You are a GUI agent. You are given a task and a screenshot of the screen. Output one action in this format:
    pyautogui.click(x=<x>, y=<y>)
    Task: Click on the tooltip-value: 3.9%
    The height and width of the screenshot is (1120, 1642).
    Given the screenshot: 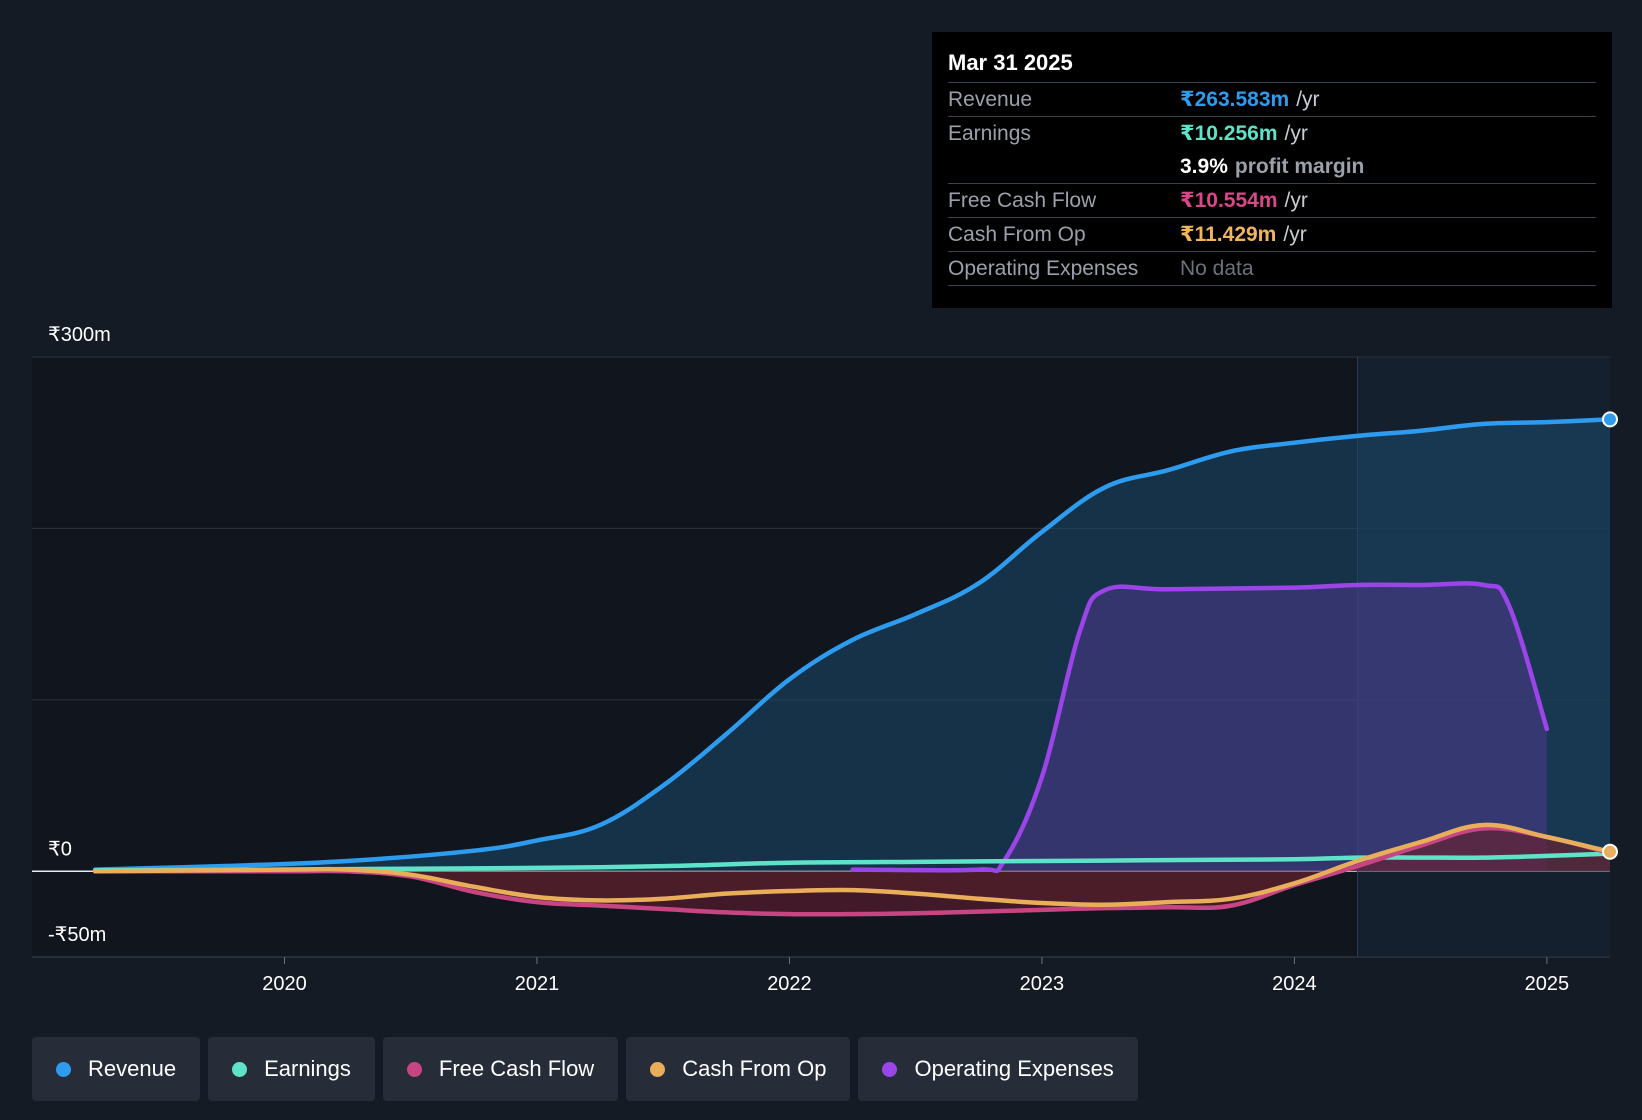 What is the action you would take?
    pyautogui.click(x=1204, y=166)
    